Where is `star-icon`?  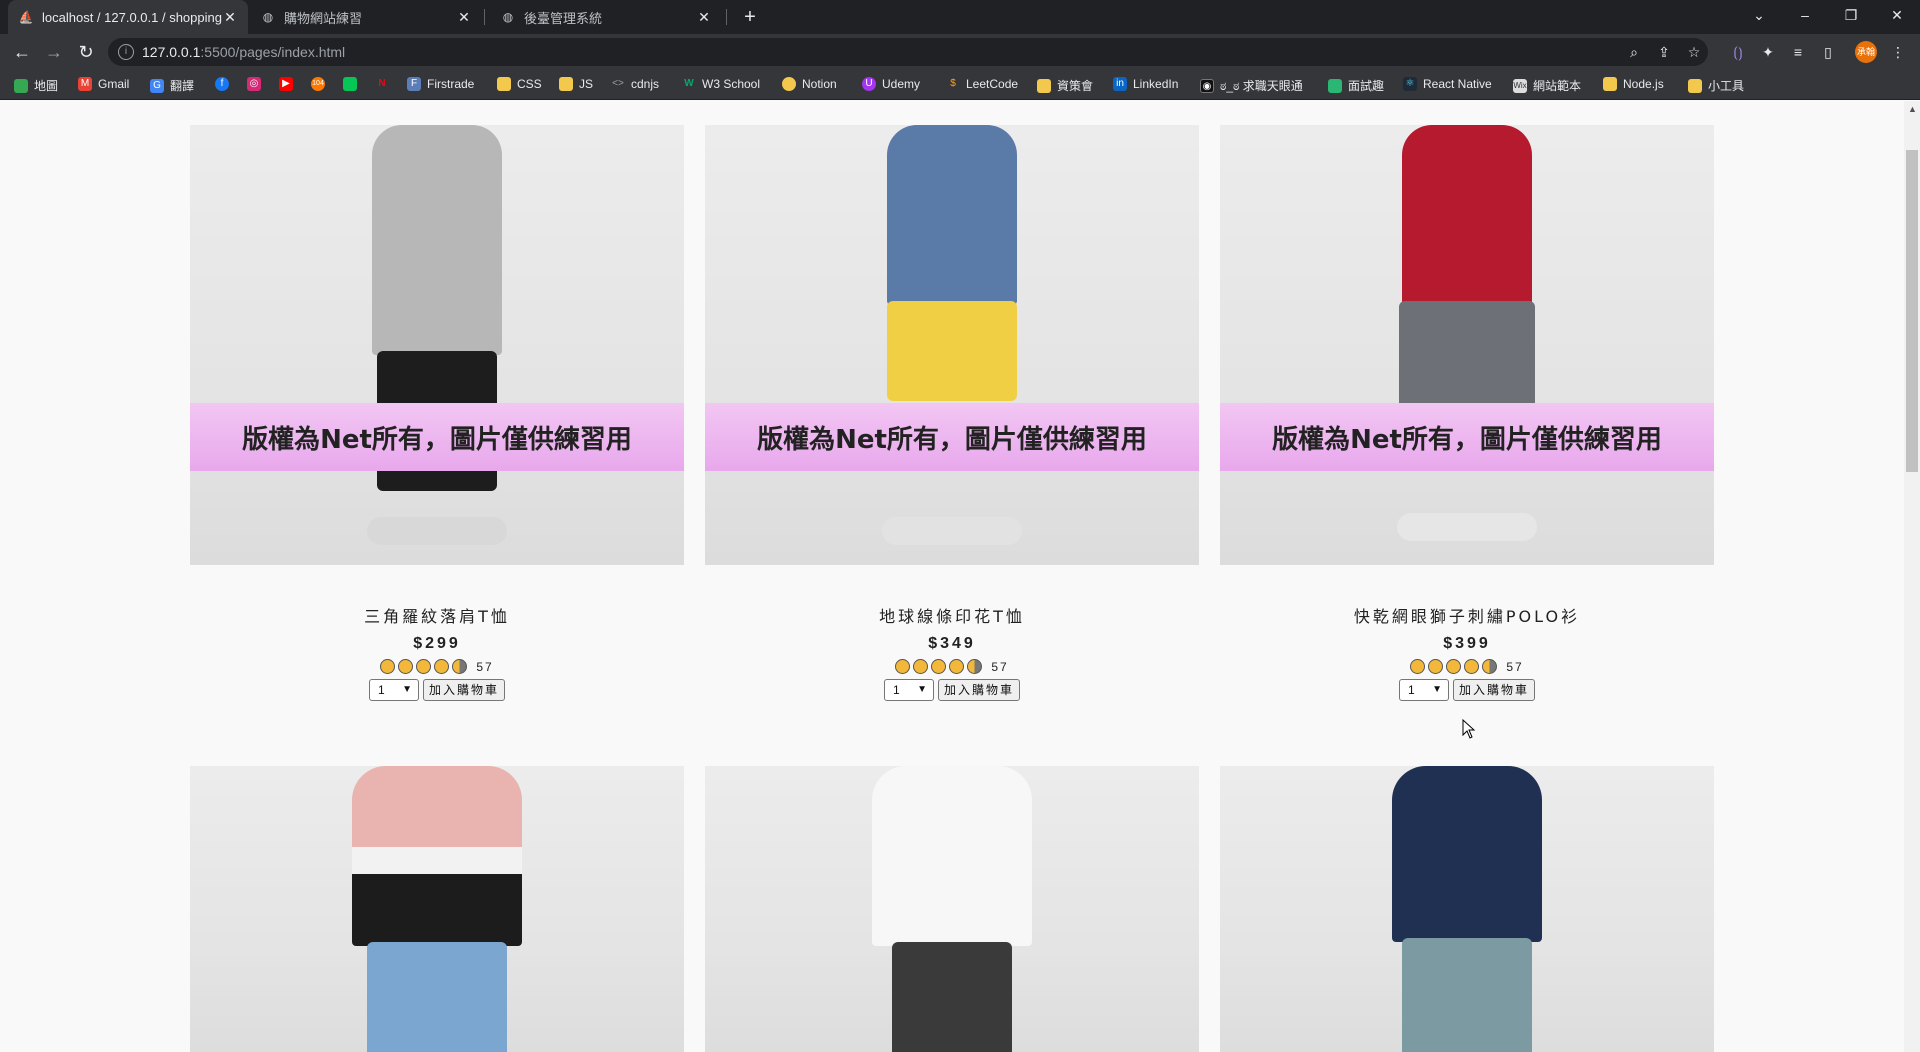
star-icon is located at coordinates (921, 666).